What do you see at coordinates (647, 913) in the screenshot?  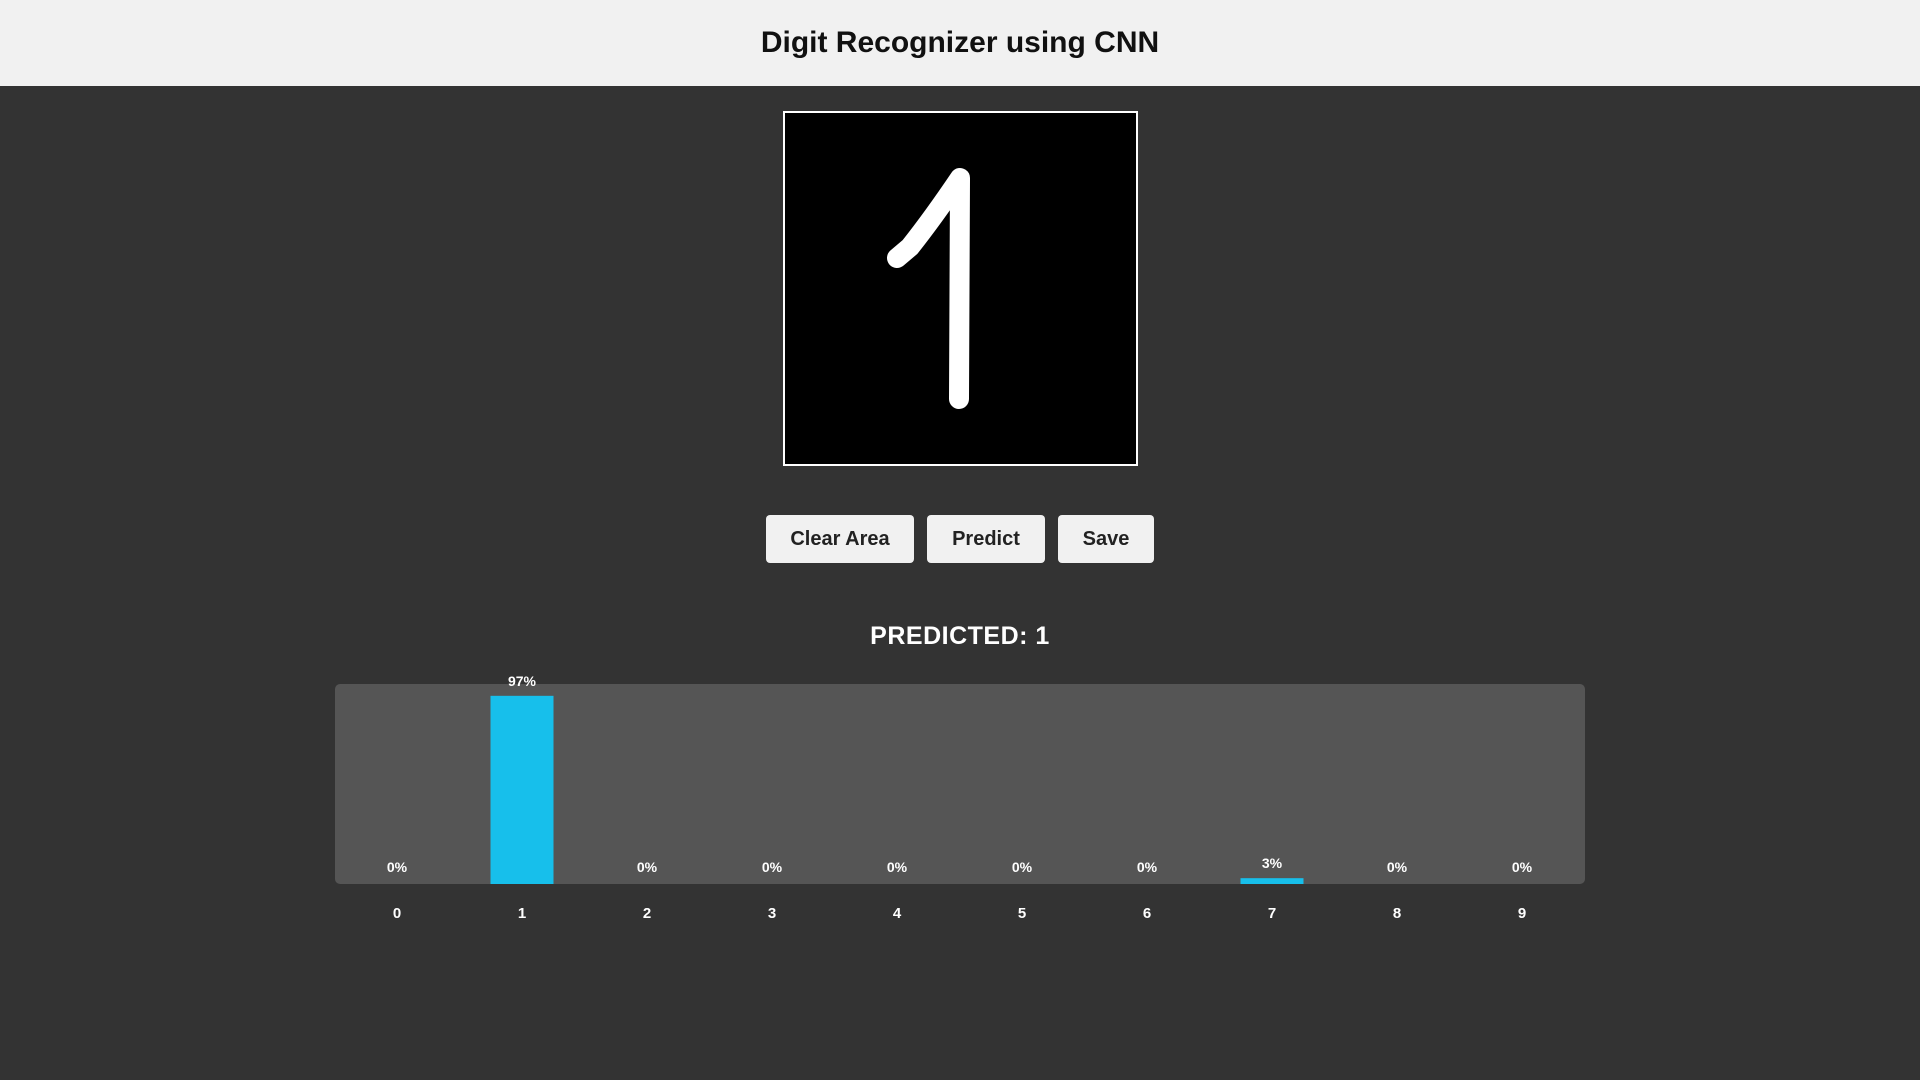 I see `category-label-2: 2` at bounding box center [647, 913].